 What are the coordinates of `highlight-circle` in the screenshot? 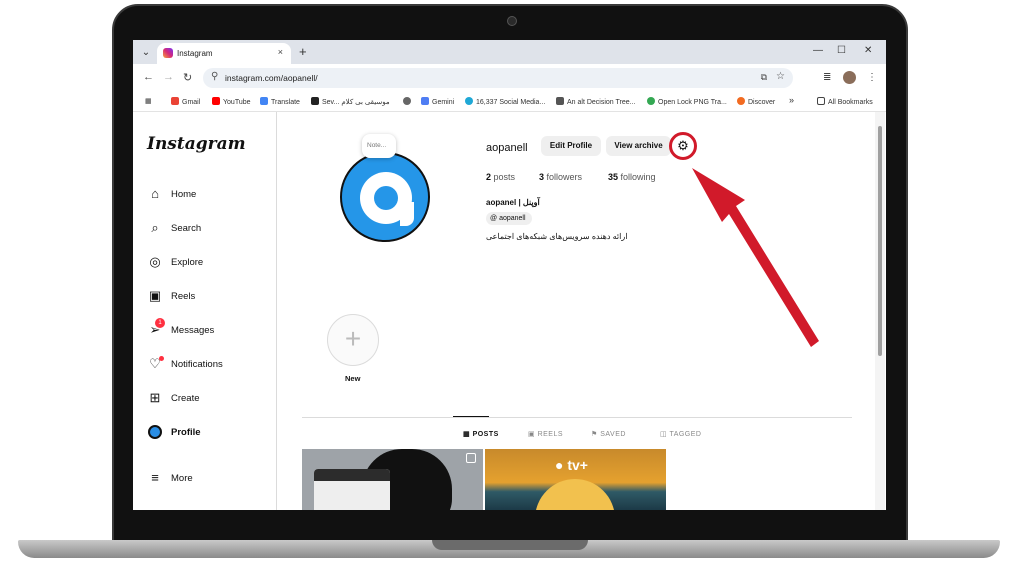 It's located at (683, 146).